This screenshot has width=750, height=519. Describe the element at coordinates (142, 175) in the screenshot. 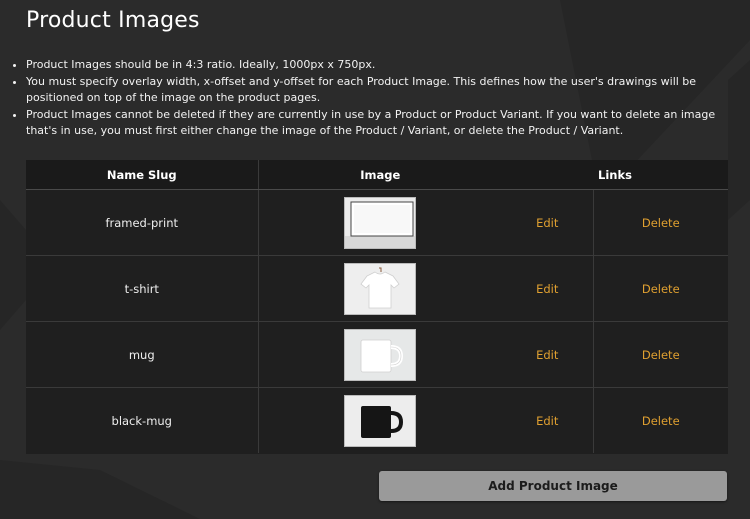

I see `header-name-slug: Name Slug` at that location.